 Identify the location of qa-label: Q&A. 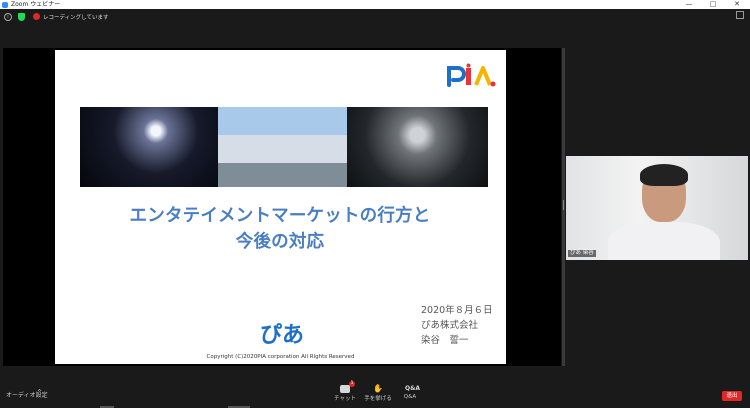
(410, 397).